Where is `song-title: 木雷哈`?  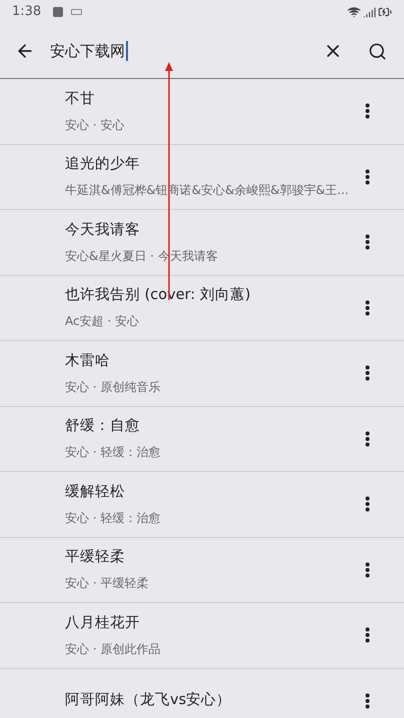 song-title: 木雷哈 is located at coordinates (88, 361).